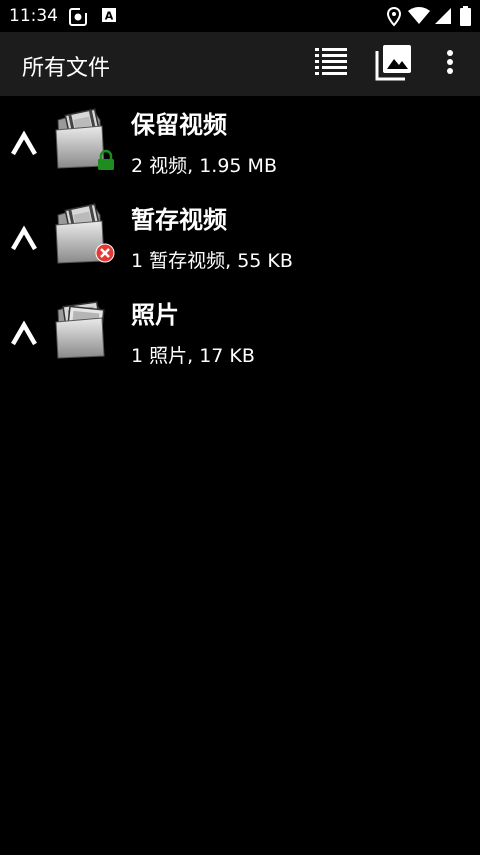 This screenshot has width=480, height=855. I want to click on location-icon, so click(394, 18).